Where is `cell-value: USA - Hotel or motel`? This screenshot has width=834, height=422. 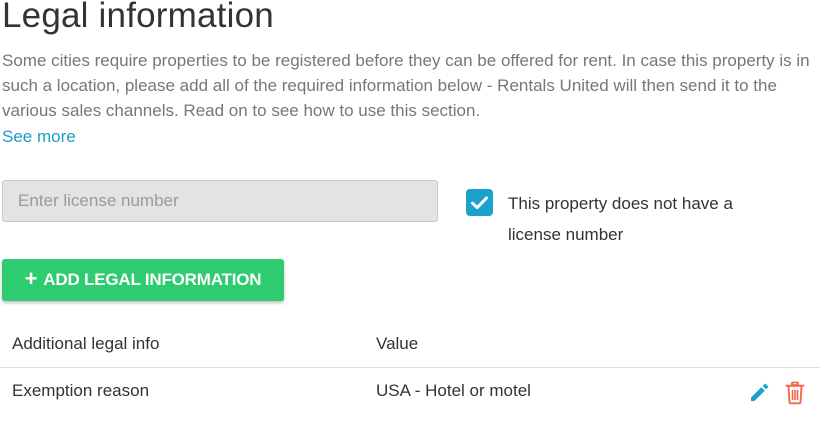
cell-value: USA - Hotel or motel is located at coordinates (453, 390).